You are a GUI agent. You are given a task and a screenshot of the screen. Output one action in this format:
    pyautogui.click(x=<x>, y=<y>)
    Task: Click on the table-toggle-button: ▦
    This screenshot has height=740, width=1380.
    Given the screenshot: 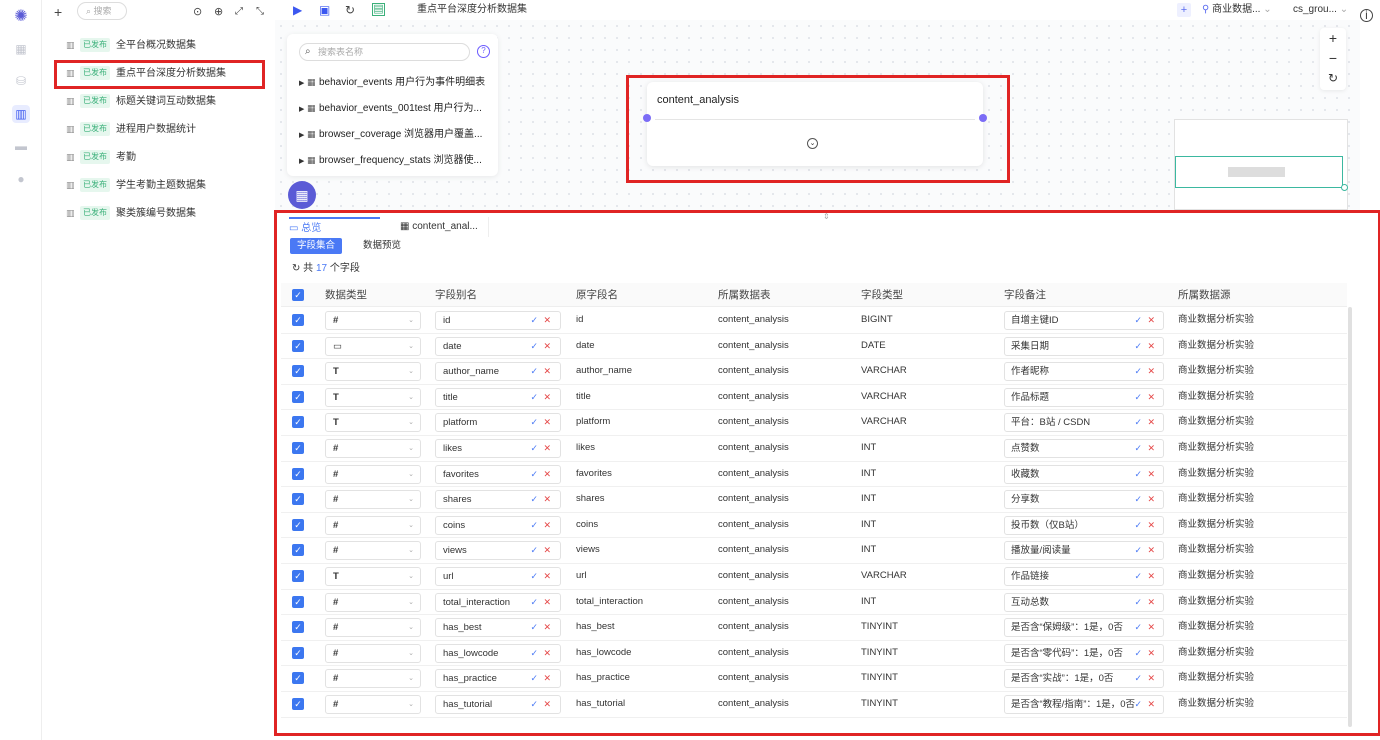 What is the action you would take?
    pyautogui.click(x=302, y=195)
    